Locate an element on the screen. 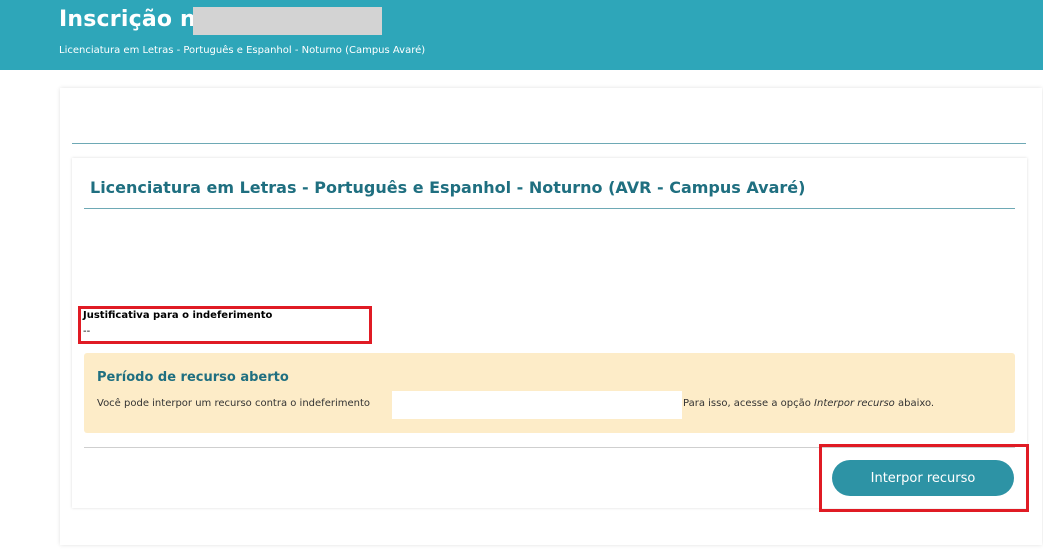 The image size is (1043, 551). course-title-divider is located at coordinates (549, 208).